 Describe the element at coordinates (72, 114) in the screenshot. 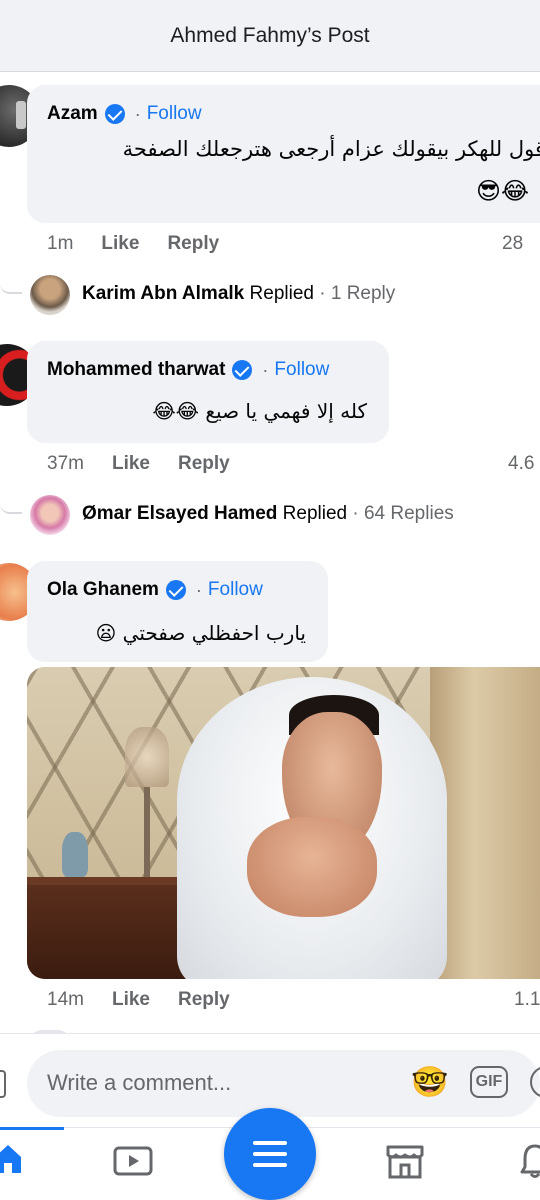

I see `comment-author-name: Azam` at that location.